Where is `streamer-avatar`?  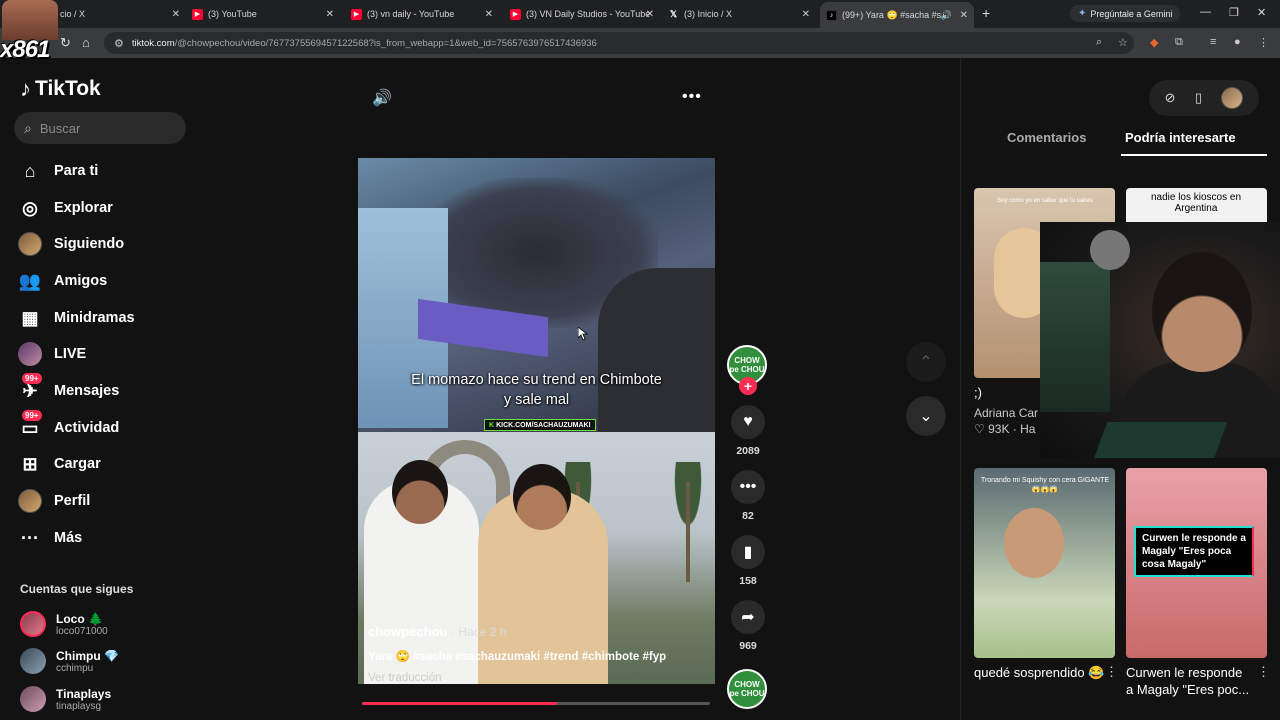
streamer-avatar is located at coordinates (30, 20).